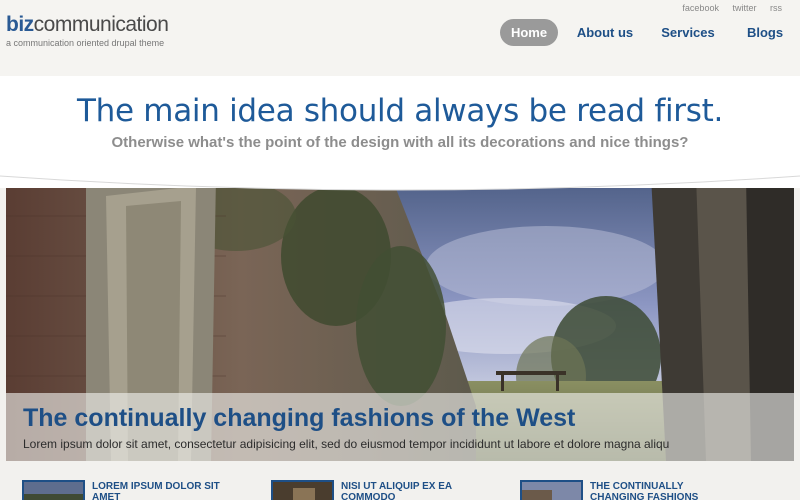  I want to click on nav-home: Home, so click(529, 32).